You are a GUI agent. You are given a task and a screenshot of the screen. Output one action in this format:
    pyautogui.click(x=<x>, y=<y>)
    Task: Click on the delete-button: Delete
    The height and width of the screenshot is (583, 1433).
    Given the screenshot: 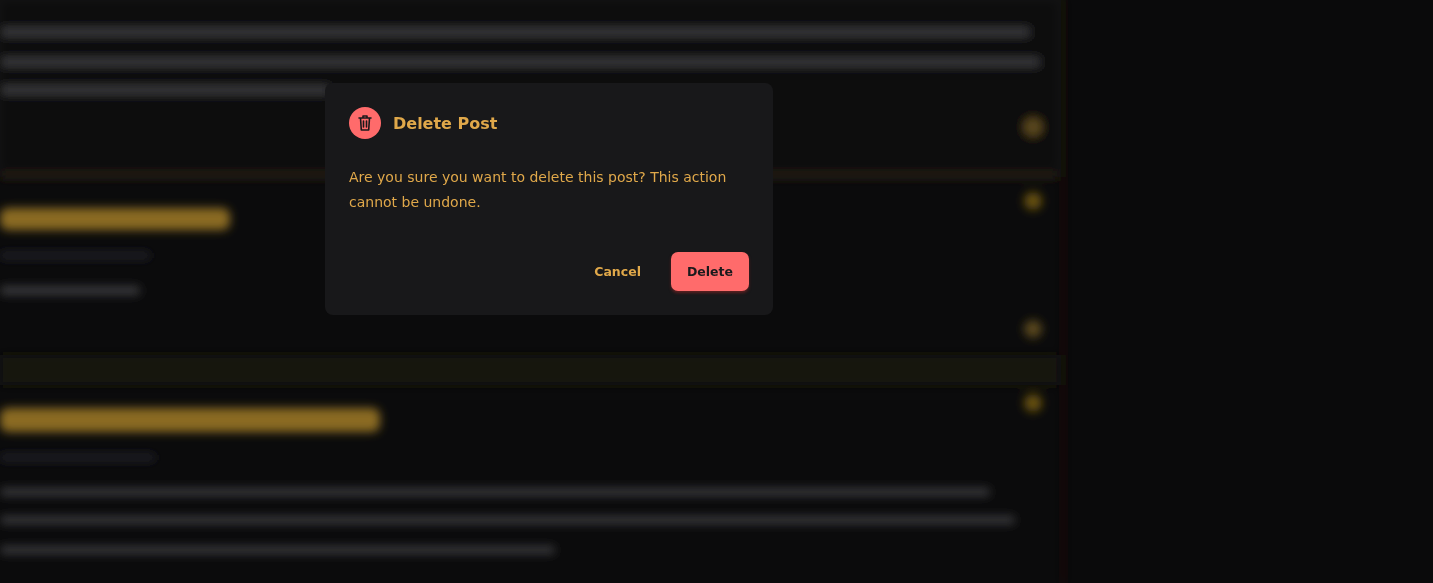 What is the action you would take?
    pyautogui.click(x=709, y=271)
    